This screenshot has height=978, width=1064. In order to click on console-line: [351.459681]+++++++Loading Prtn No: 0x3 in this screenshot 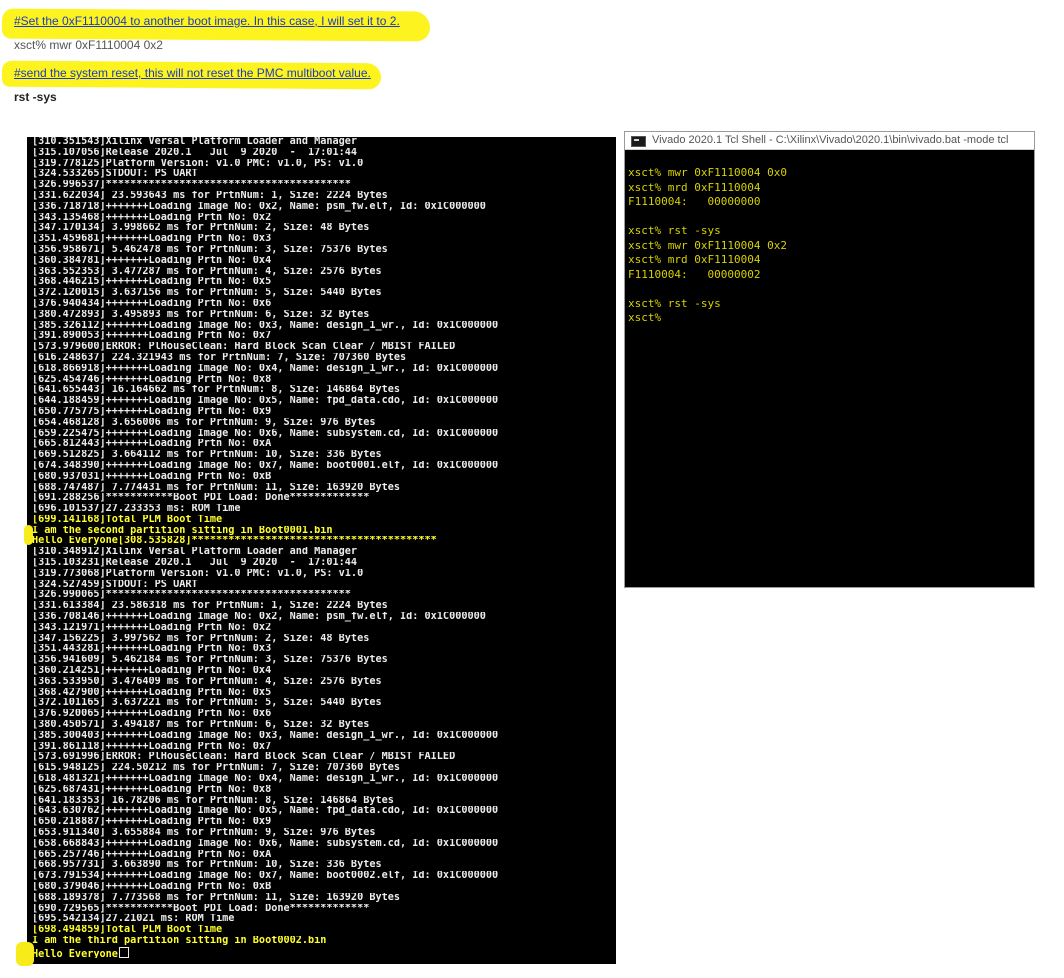, I will do `click(152, 239)`.